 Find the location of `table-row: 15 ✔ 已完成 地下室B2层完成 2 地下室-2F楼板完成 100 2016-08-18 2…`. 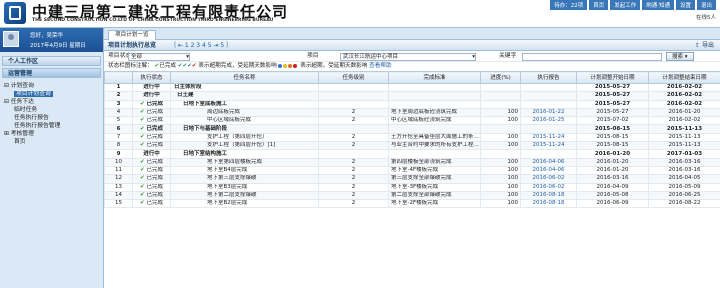

table-row: 15 ✔ 已完成 地下室B2层完成 2 地下室-2F楼板完成 100 2016-08-18 2… is located at coordinates (412, 204).